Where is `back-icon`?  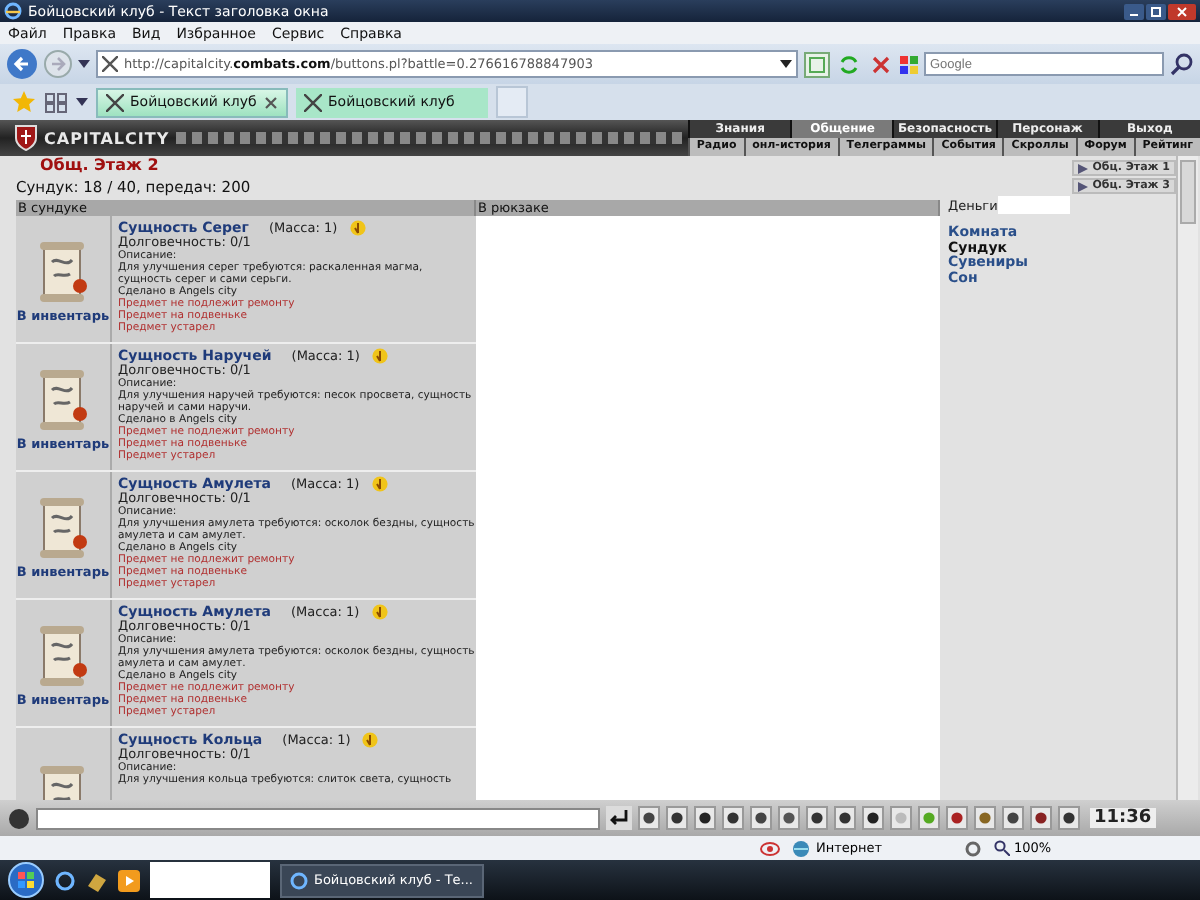
back-icon is located at coordinates (22, 64).